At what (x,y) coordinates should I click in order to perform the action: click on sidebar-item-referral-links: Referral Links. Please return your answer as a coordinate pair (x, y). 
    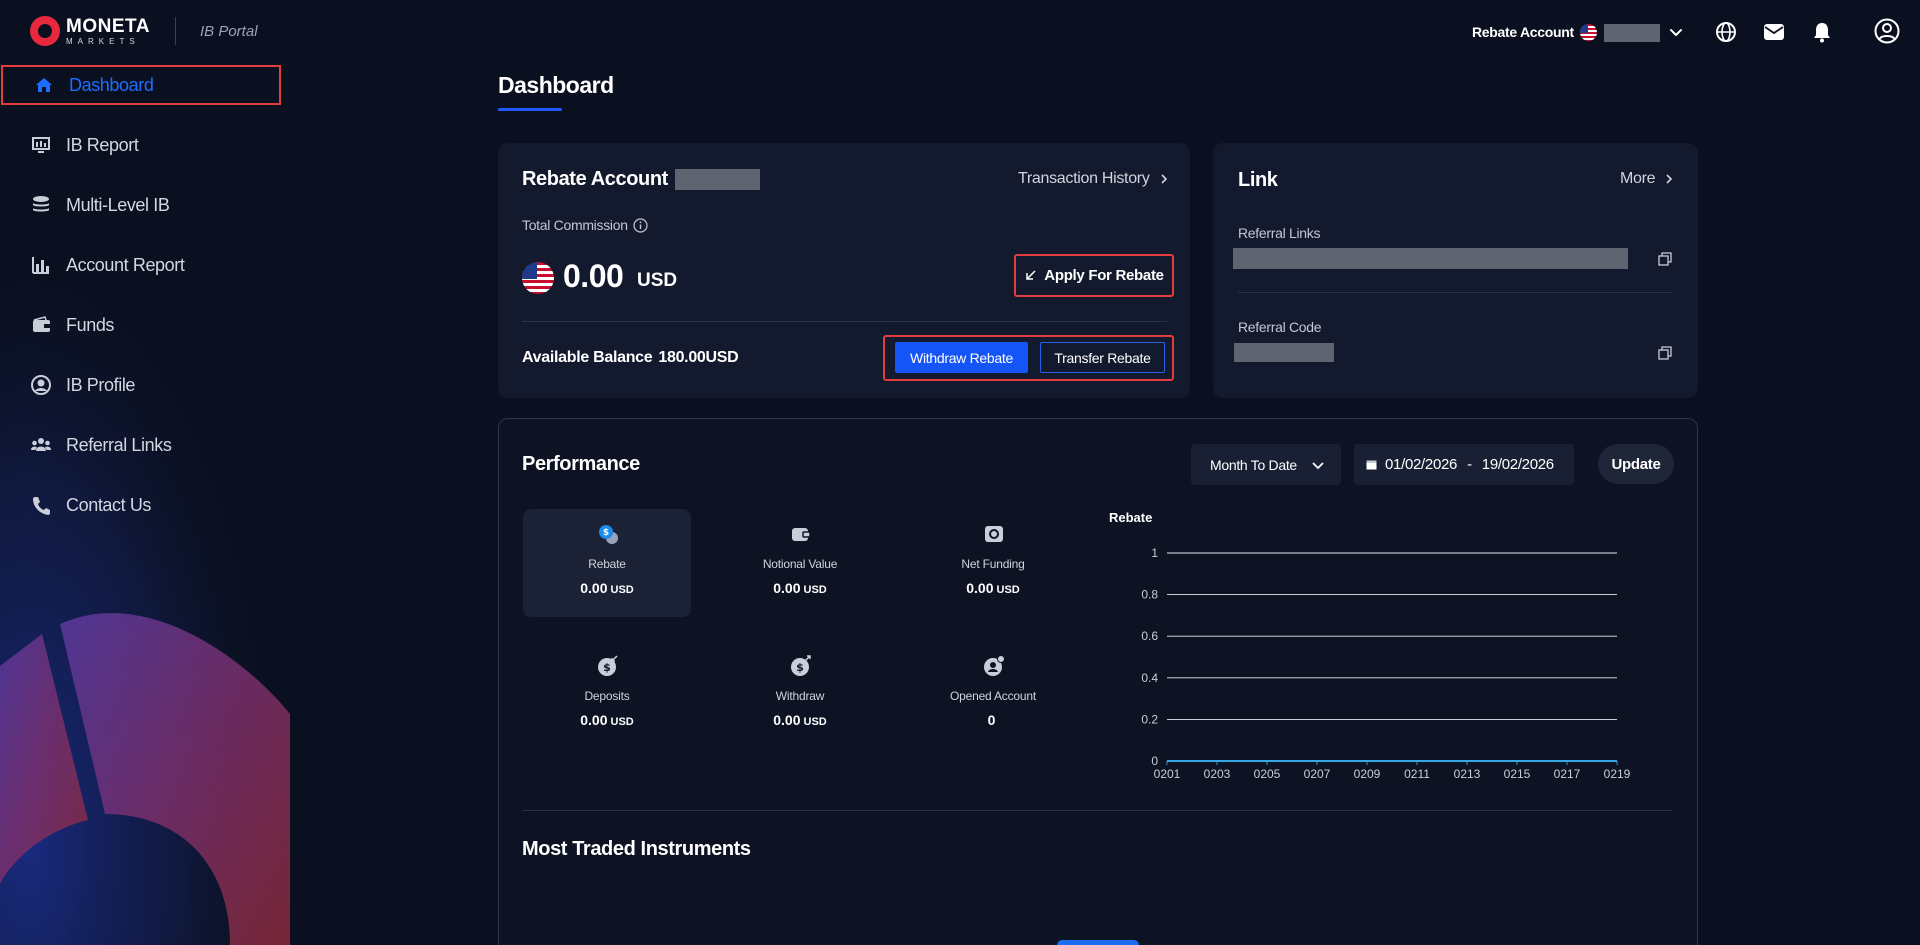
    Looking at the image, I should click on (140, 445).